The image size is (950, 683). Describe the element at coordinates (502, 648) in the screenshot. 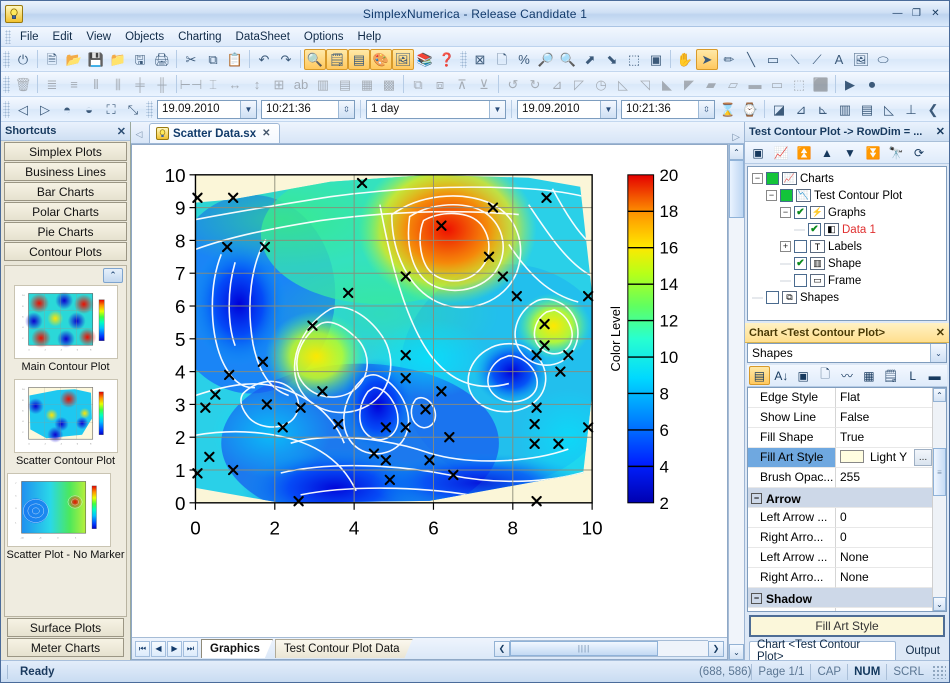

I see `hscroll-left-icon: ❮` at that location.